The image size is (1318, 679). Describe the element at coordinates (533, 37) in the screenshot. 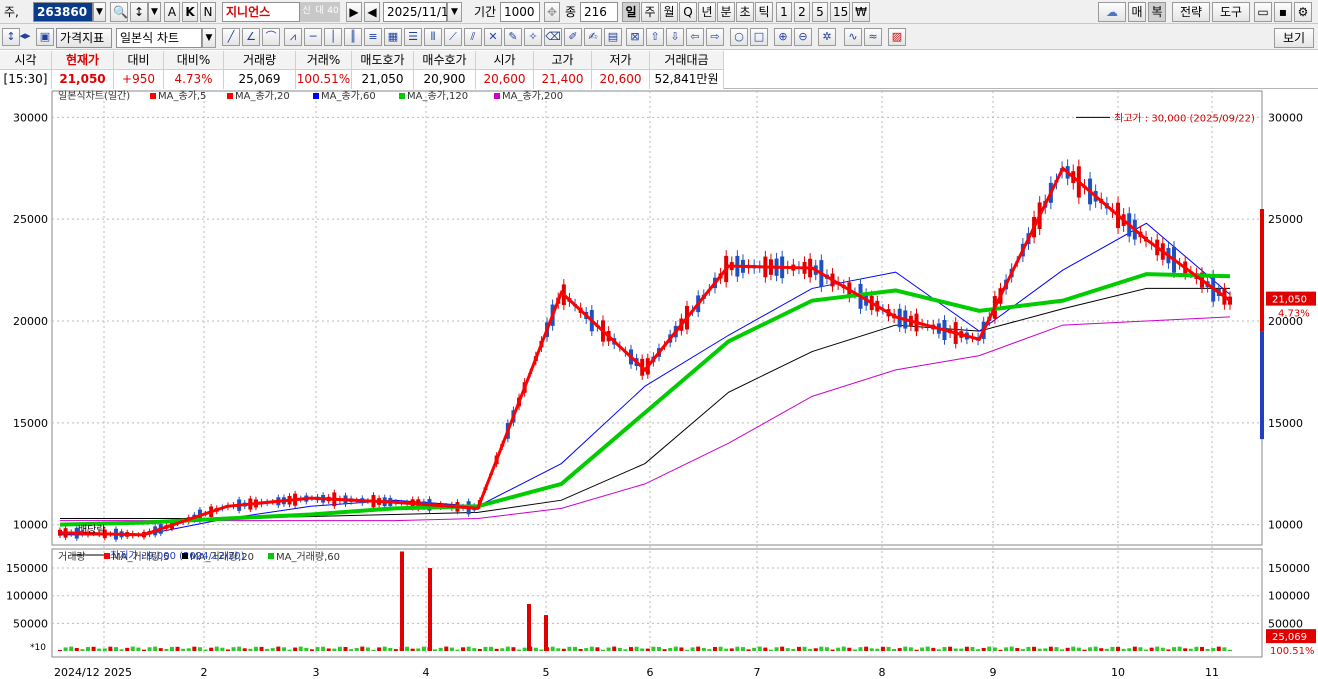

I see `magic-icon: ✧` at that location.